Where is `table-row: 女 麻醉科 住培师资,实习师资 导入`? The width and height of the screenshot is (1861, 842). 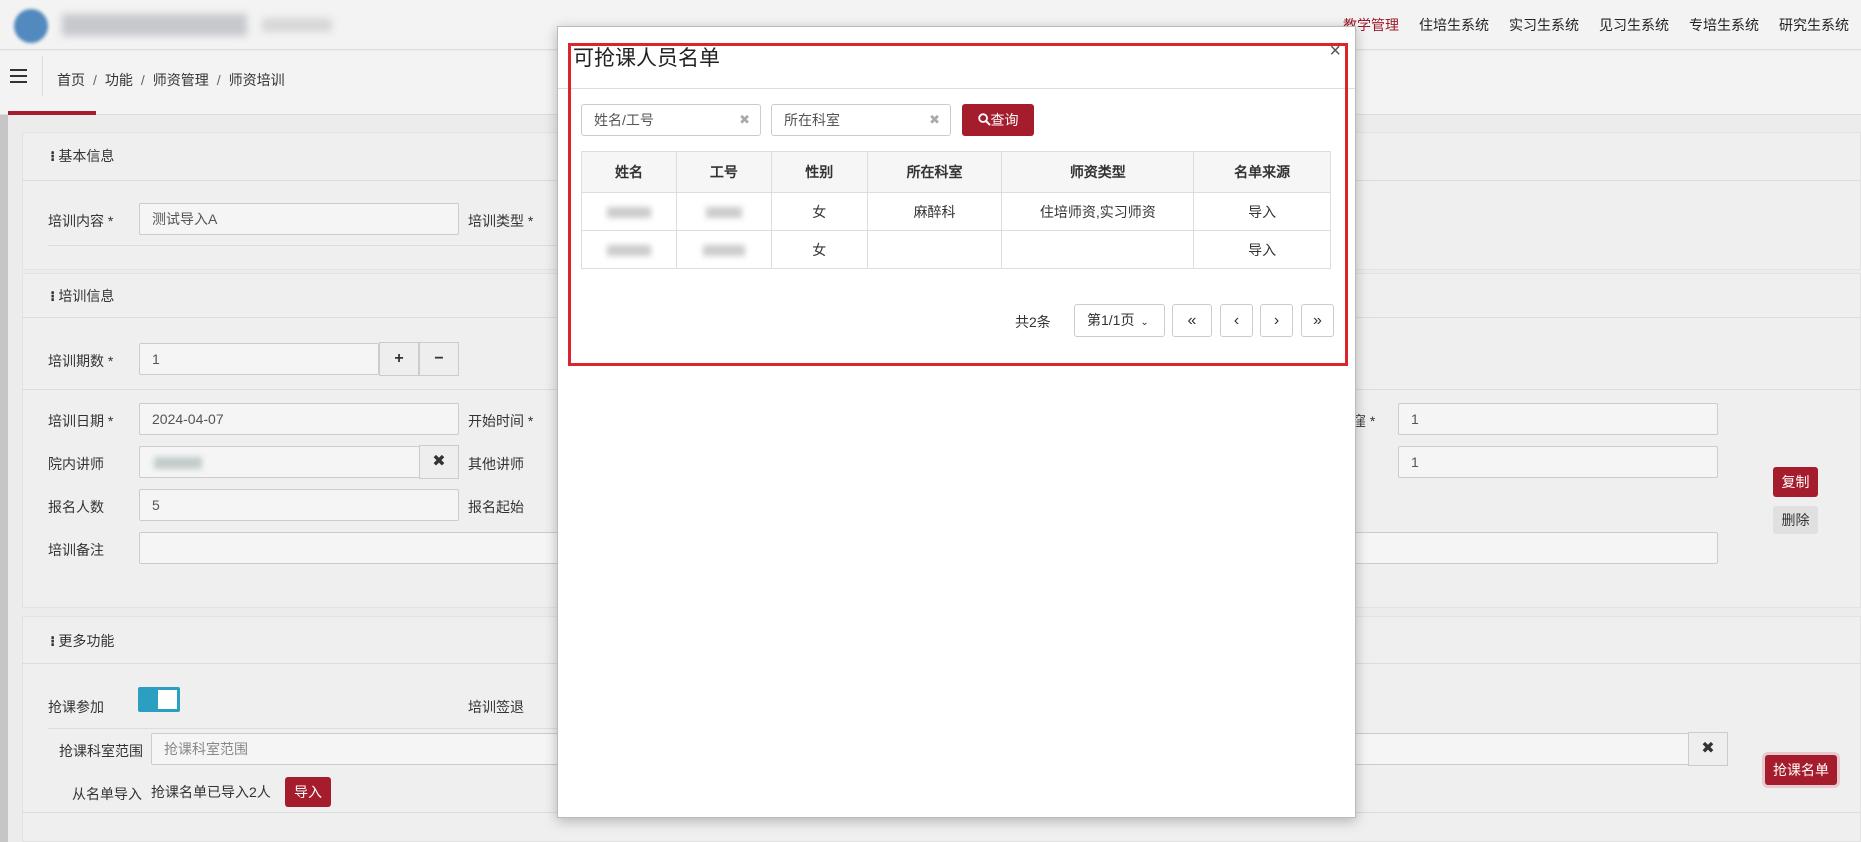 table-row: 女 麻醉科 住培师资,实习师资 导入 is located at coordinates (956, 211).